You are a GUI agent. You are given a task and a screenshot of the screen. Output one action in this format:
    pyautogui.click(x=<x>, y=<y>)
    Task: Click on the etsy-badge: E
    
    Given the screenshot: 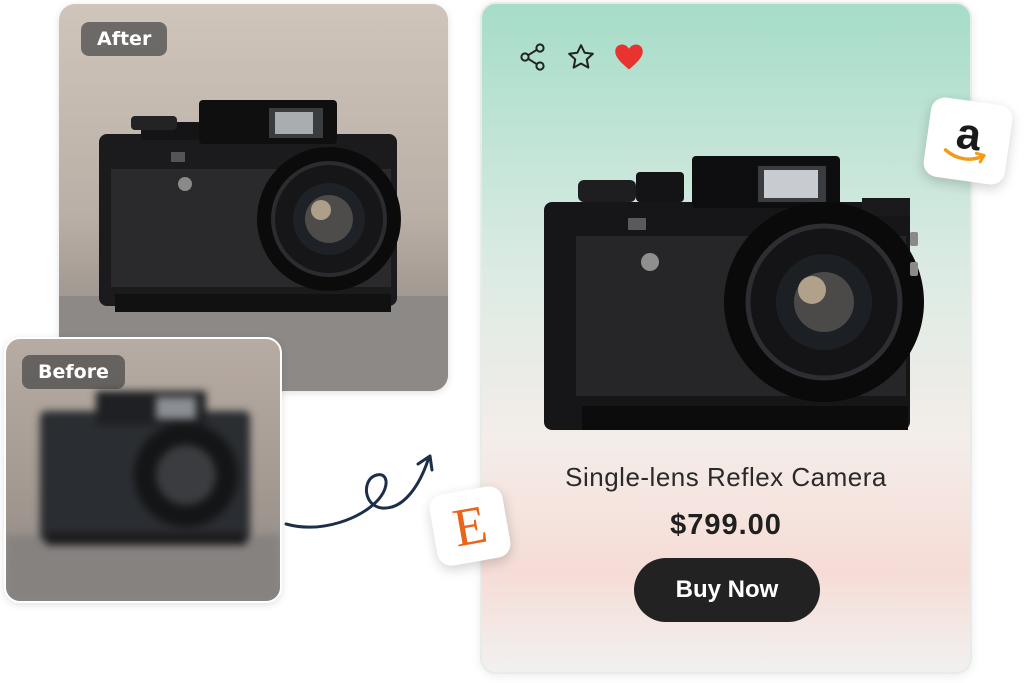 What is the action you would take?
    pyautogui.click(x=470, y=526)
    